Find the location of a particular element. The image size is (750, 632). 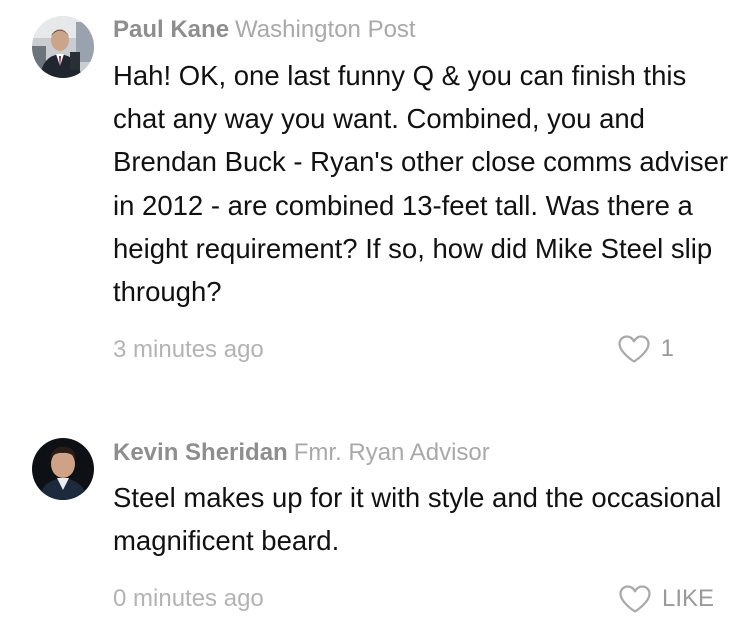

like-button: LIKE is located at coordinates (666, 599).